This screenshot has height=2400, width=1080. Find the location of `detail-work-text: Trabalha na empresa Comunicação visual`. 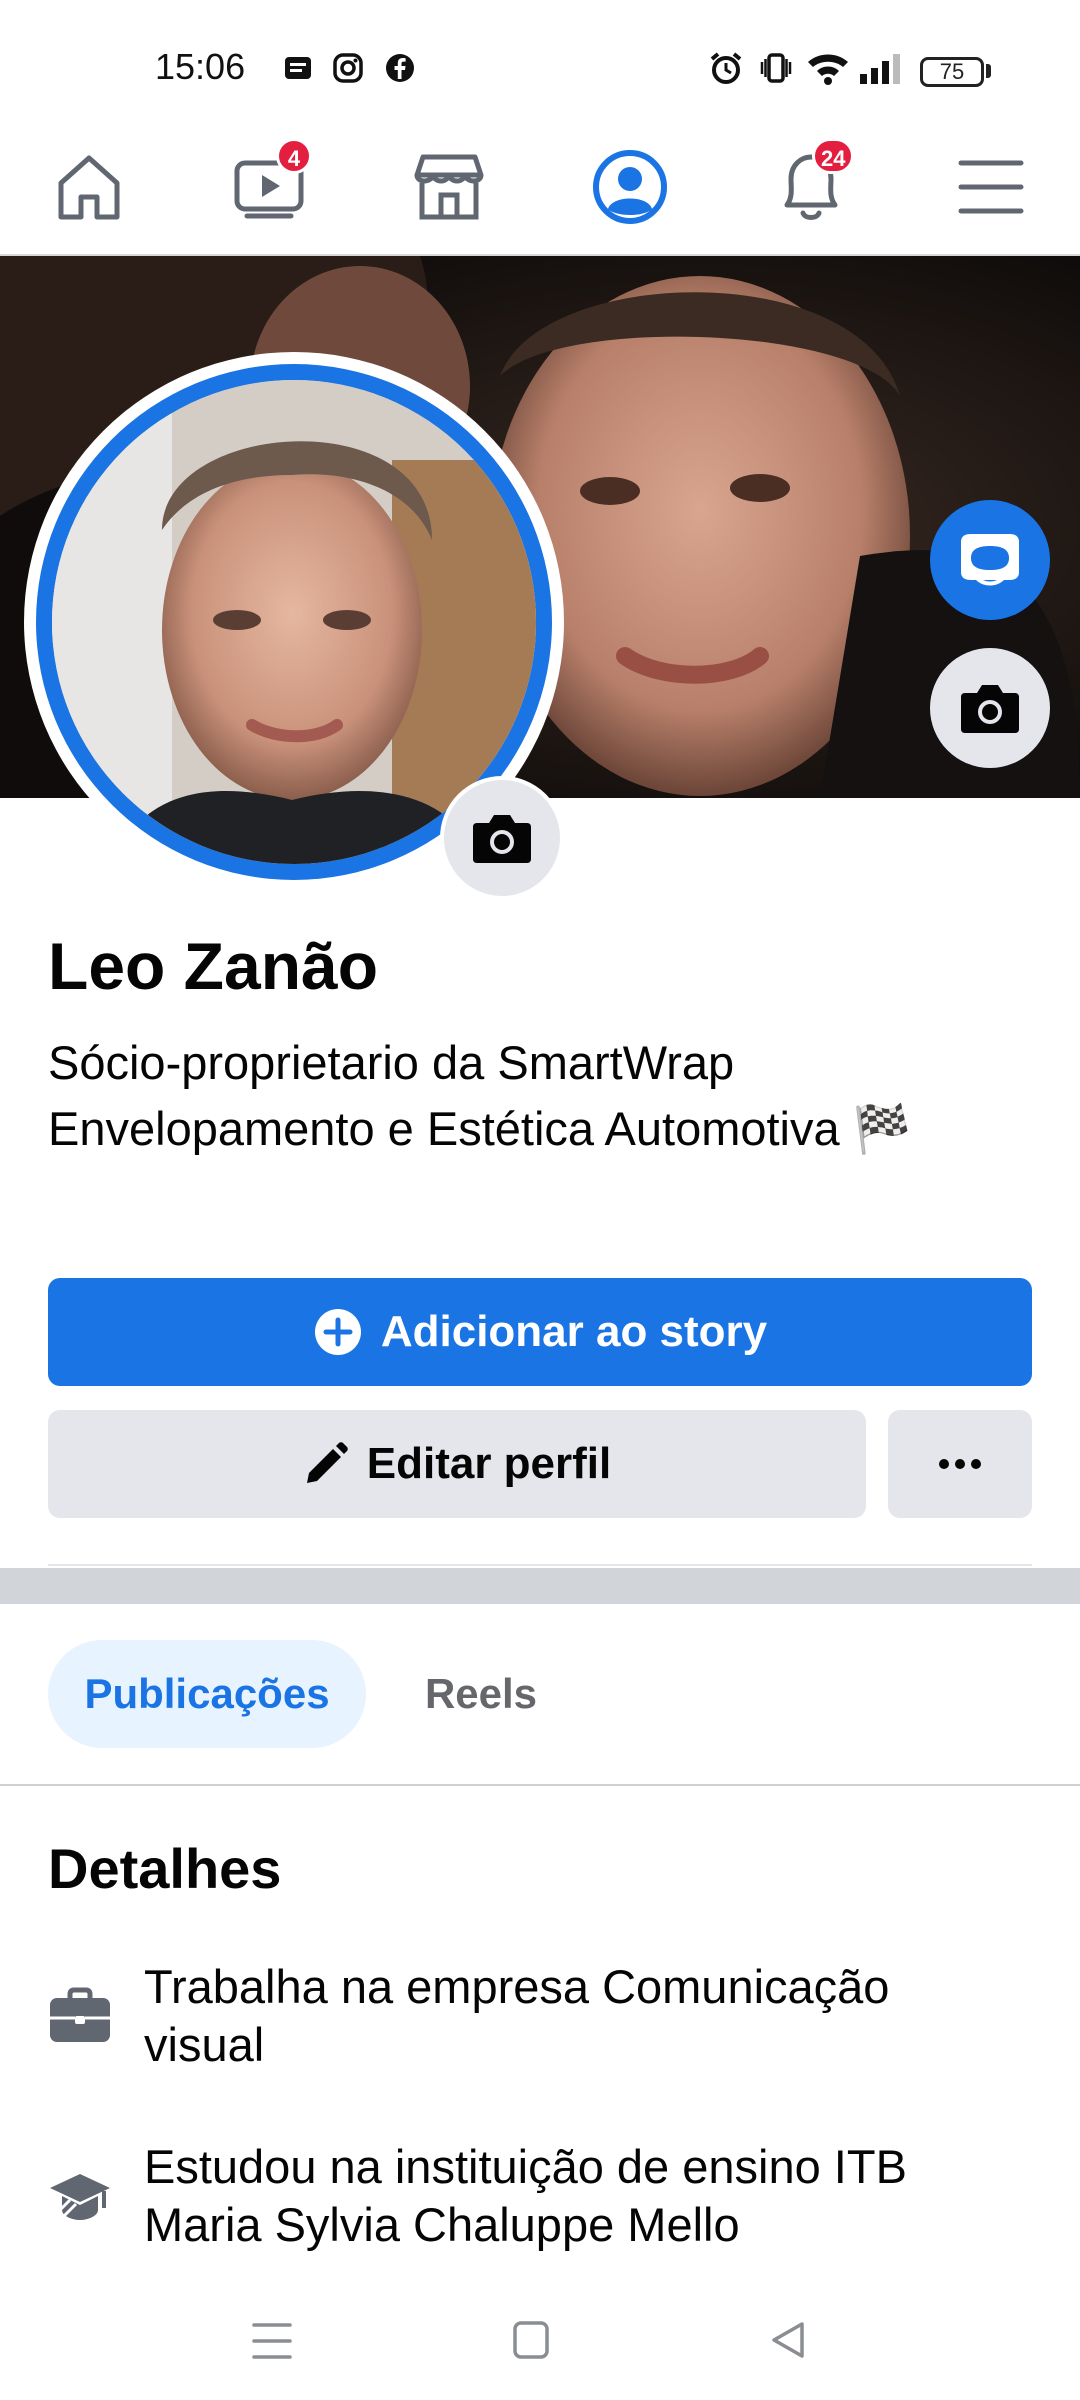

detail-work-text: Trabalha na empresa Comunicação visual is located at coordinates (594, 2016).